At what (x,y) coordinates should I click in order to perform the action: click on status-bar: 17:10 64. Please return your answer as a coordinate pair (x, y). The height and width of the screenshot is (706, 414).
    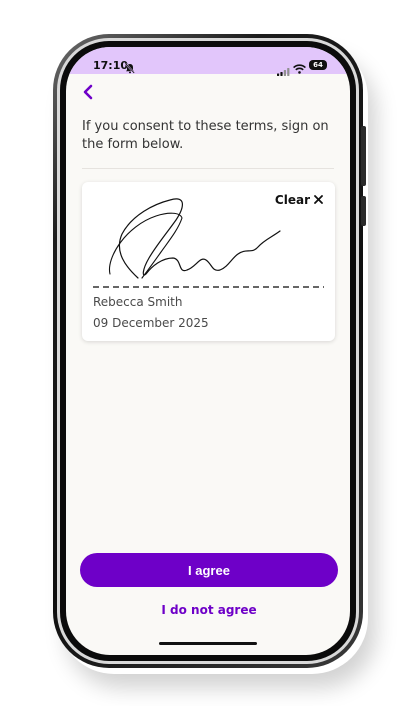
    Looking at the image, I should click on (208, 61).